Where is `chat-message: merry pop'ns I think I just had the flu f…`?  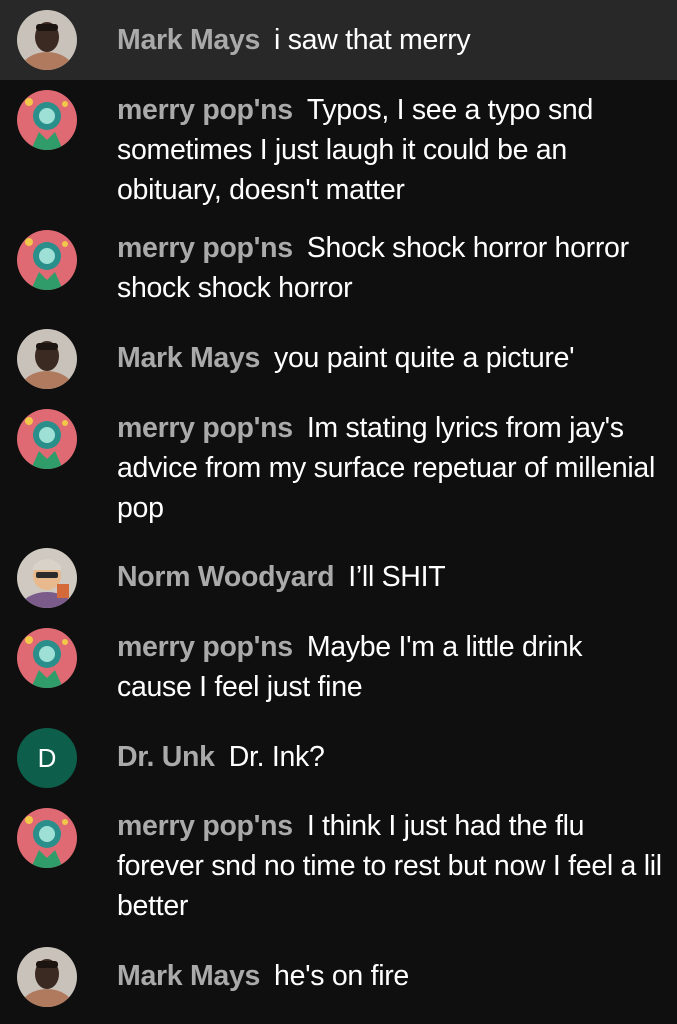 chat-message: merry pop'ns I think I just had the flu f… is located at coordinates (338, 870).